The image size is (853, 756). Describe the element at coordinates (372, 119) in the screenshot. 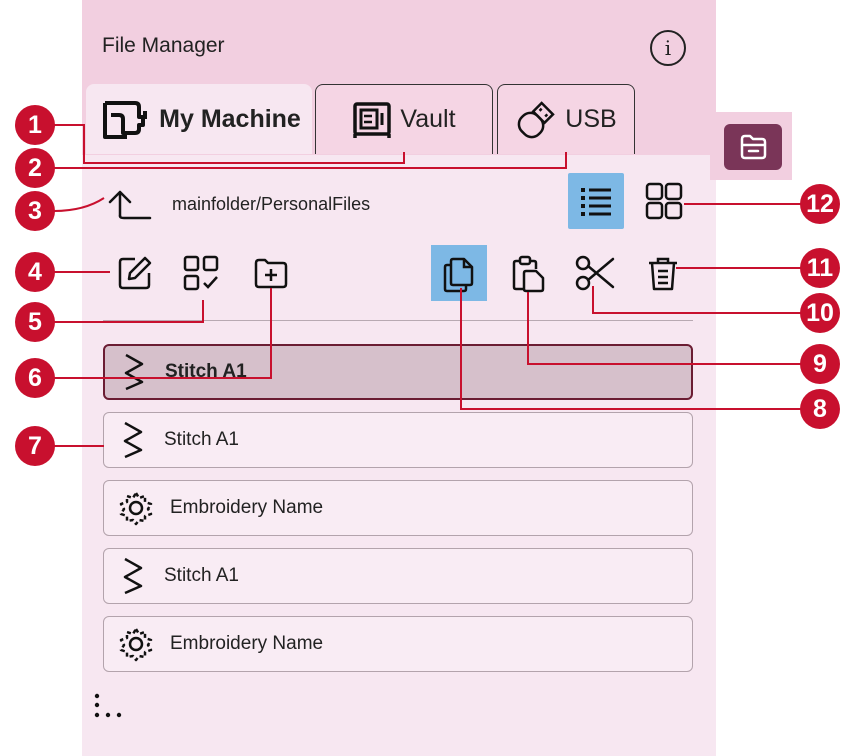

I see `vault-icon` at that location.